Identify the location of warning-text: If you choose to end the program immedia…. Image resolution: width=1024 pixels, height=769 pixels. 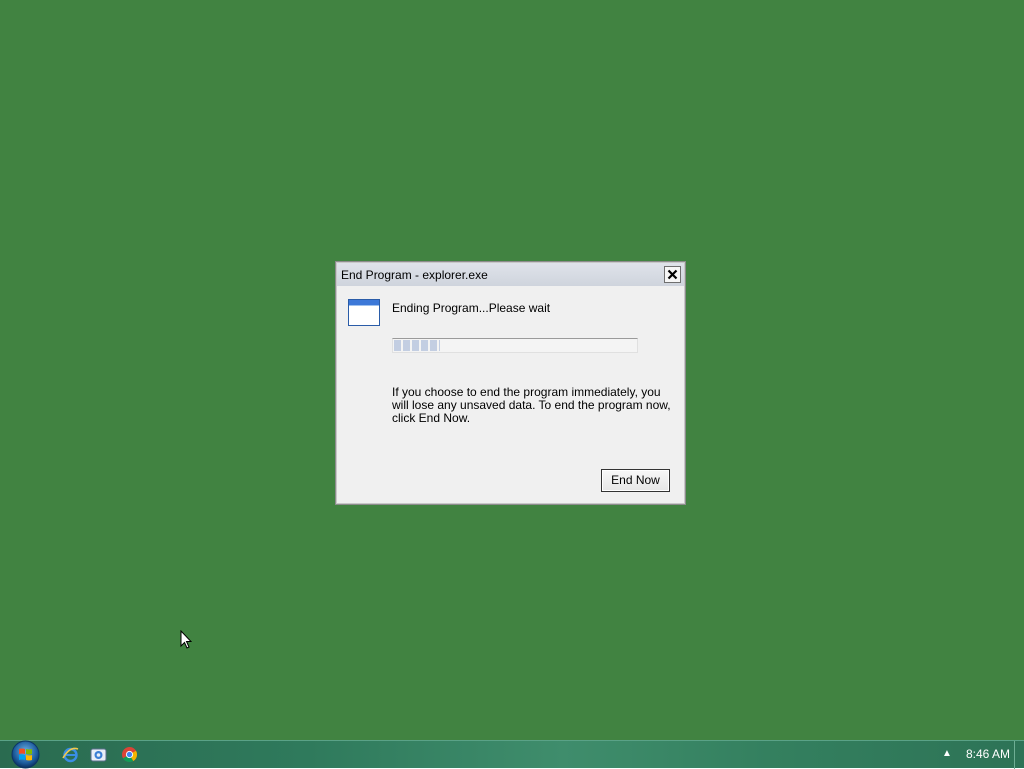
(531, 405).